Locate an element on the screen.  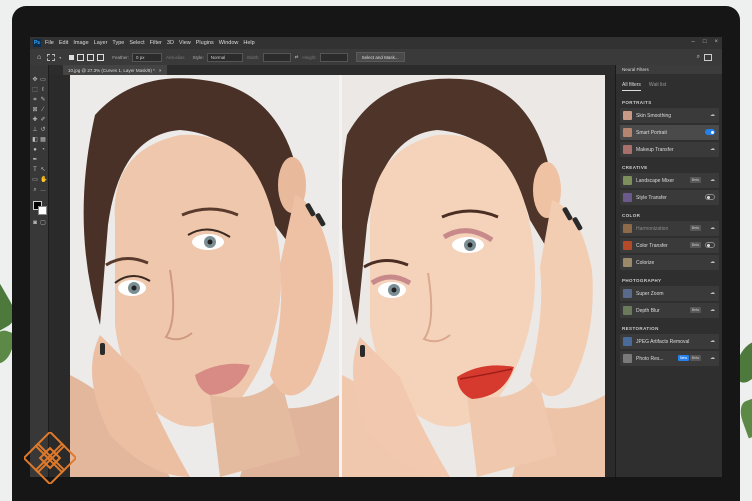
marquee-tool-icon: ⬚ is located at coordinates (35, 90).